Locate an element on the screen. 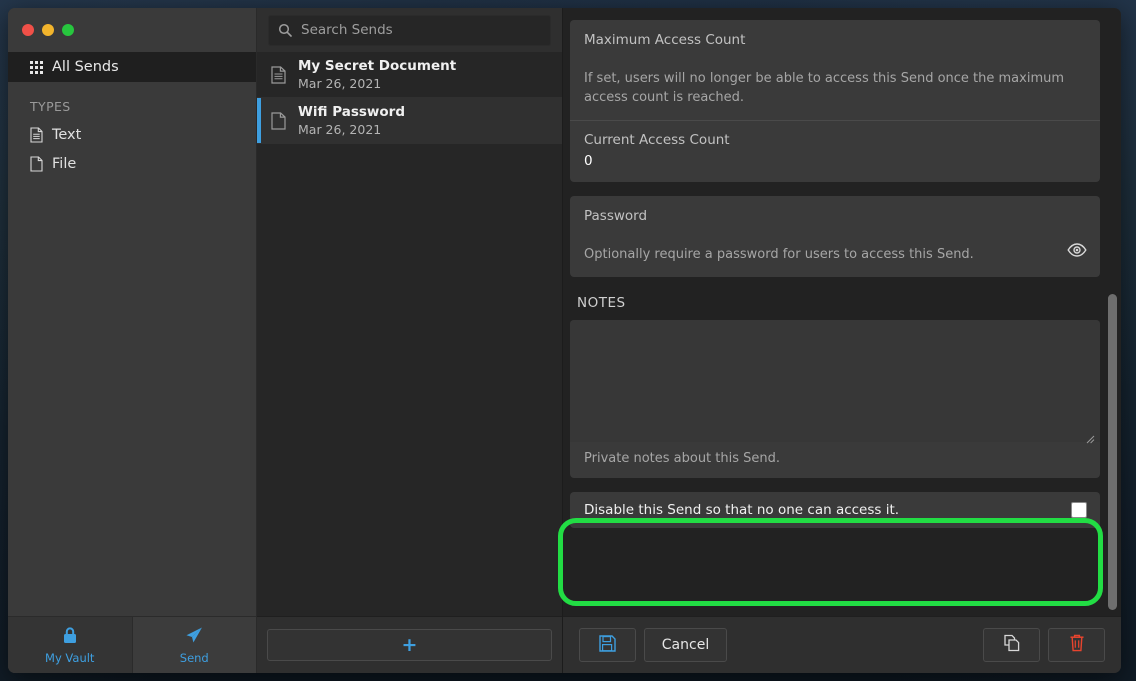  copy-icon is located at coordinates (1012, 645).